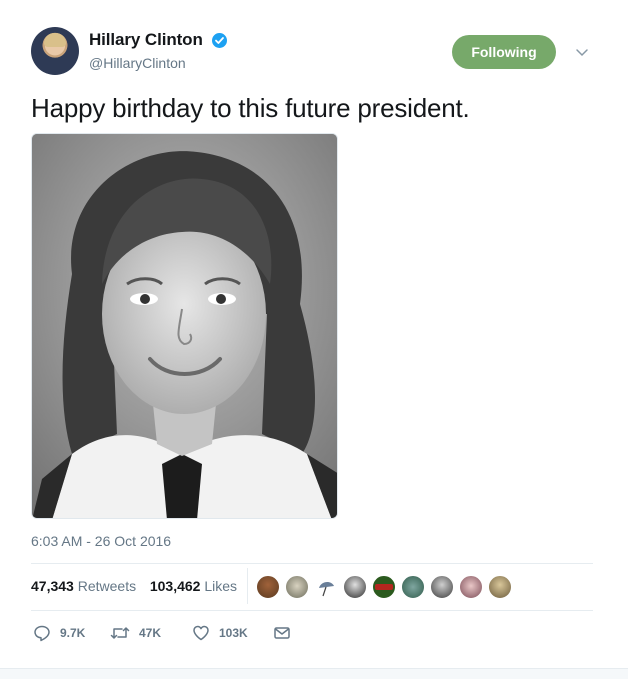 The height and width of the screenshot is (679, 628). I want to click on author-name: Hillary Clinton, so click(146, 40).